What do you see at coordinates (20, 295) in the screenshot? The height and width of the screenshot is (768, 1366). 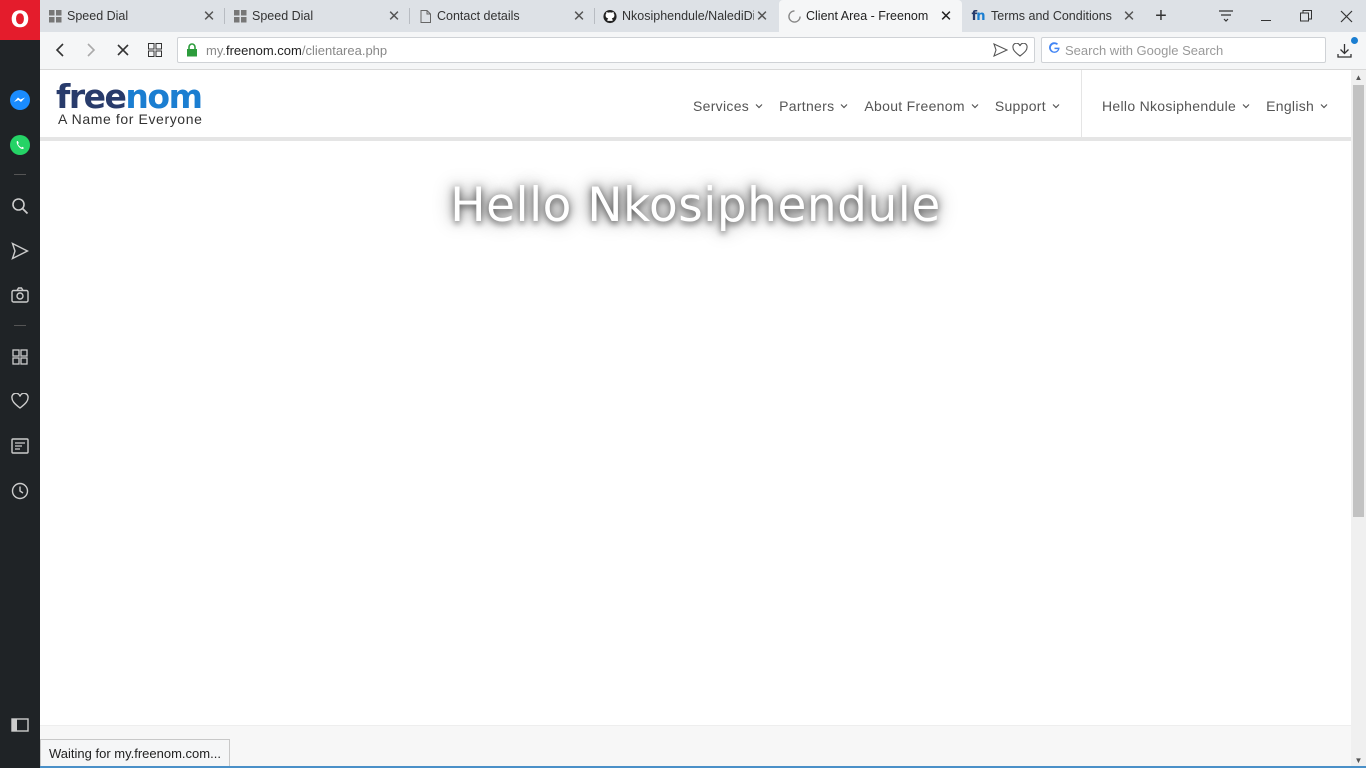 I see `camera-icon` at bounding box center [20, 295].